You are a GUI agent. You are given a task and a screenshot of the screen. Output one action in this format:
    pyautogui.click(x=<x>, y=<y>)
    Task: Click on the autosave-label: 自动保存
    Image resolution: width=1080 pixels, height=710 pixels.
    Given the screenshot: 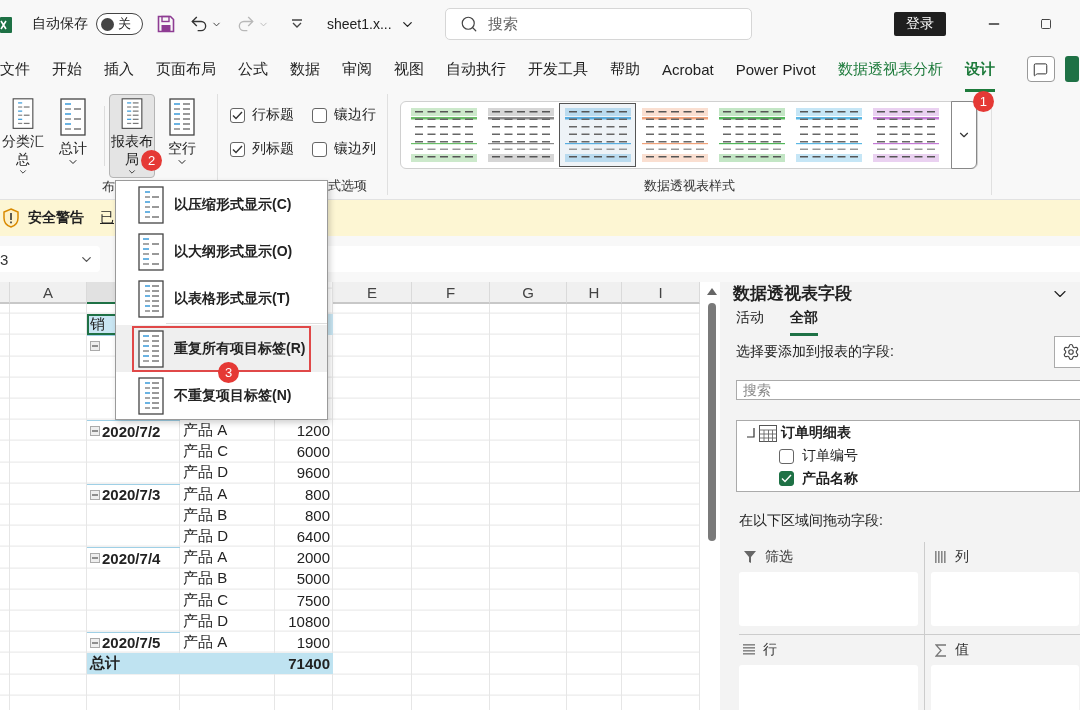 What is the action you would take?
    pyautogui.click(x=60, y=24)
    